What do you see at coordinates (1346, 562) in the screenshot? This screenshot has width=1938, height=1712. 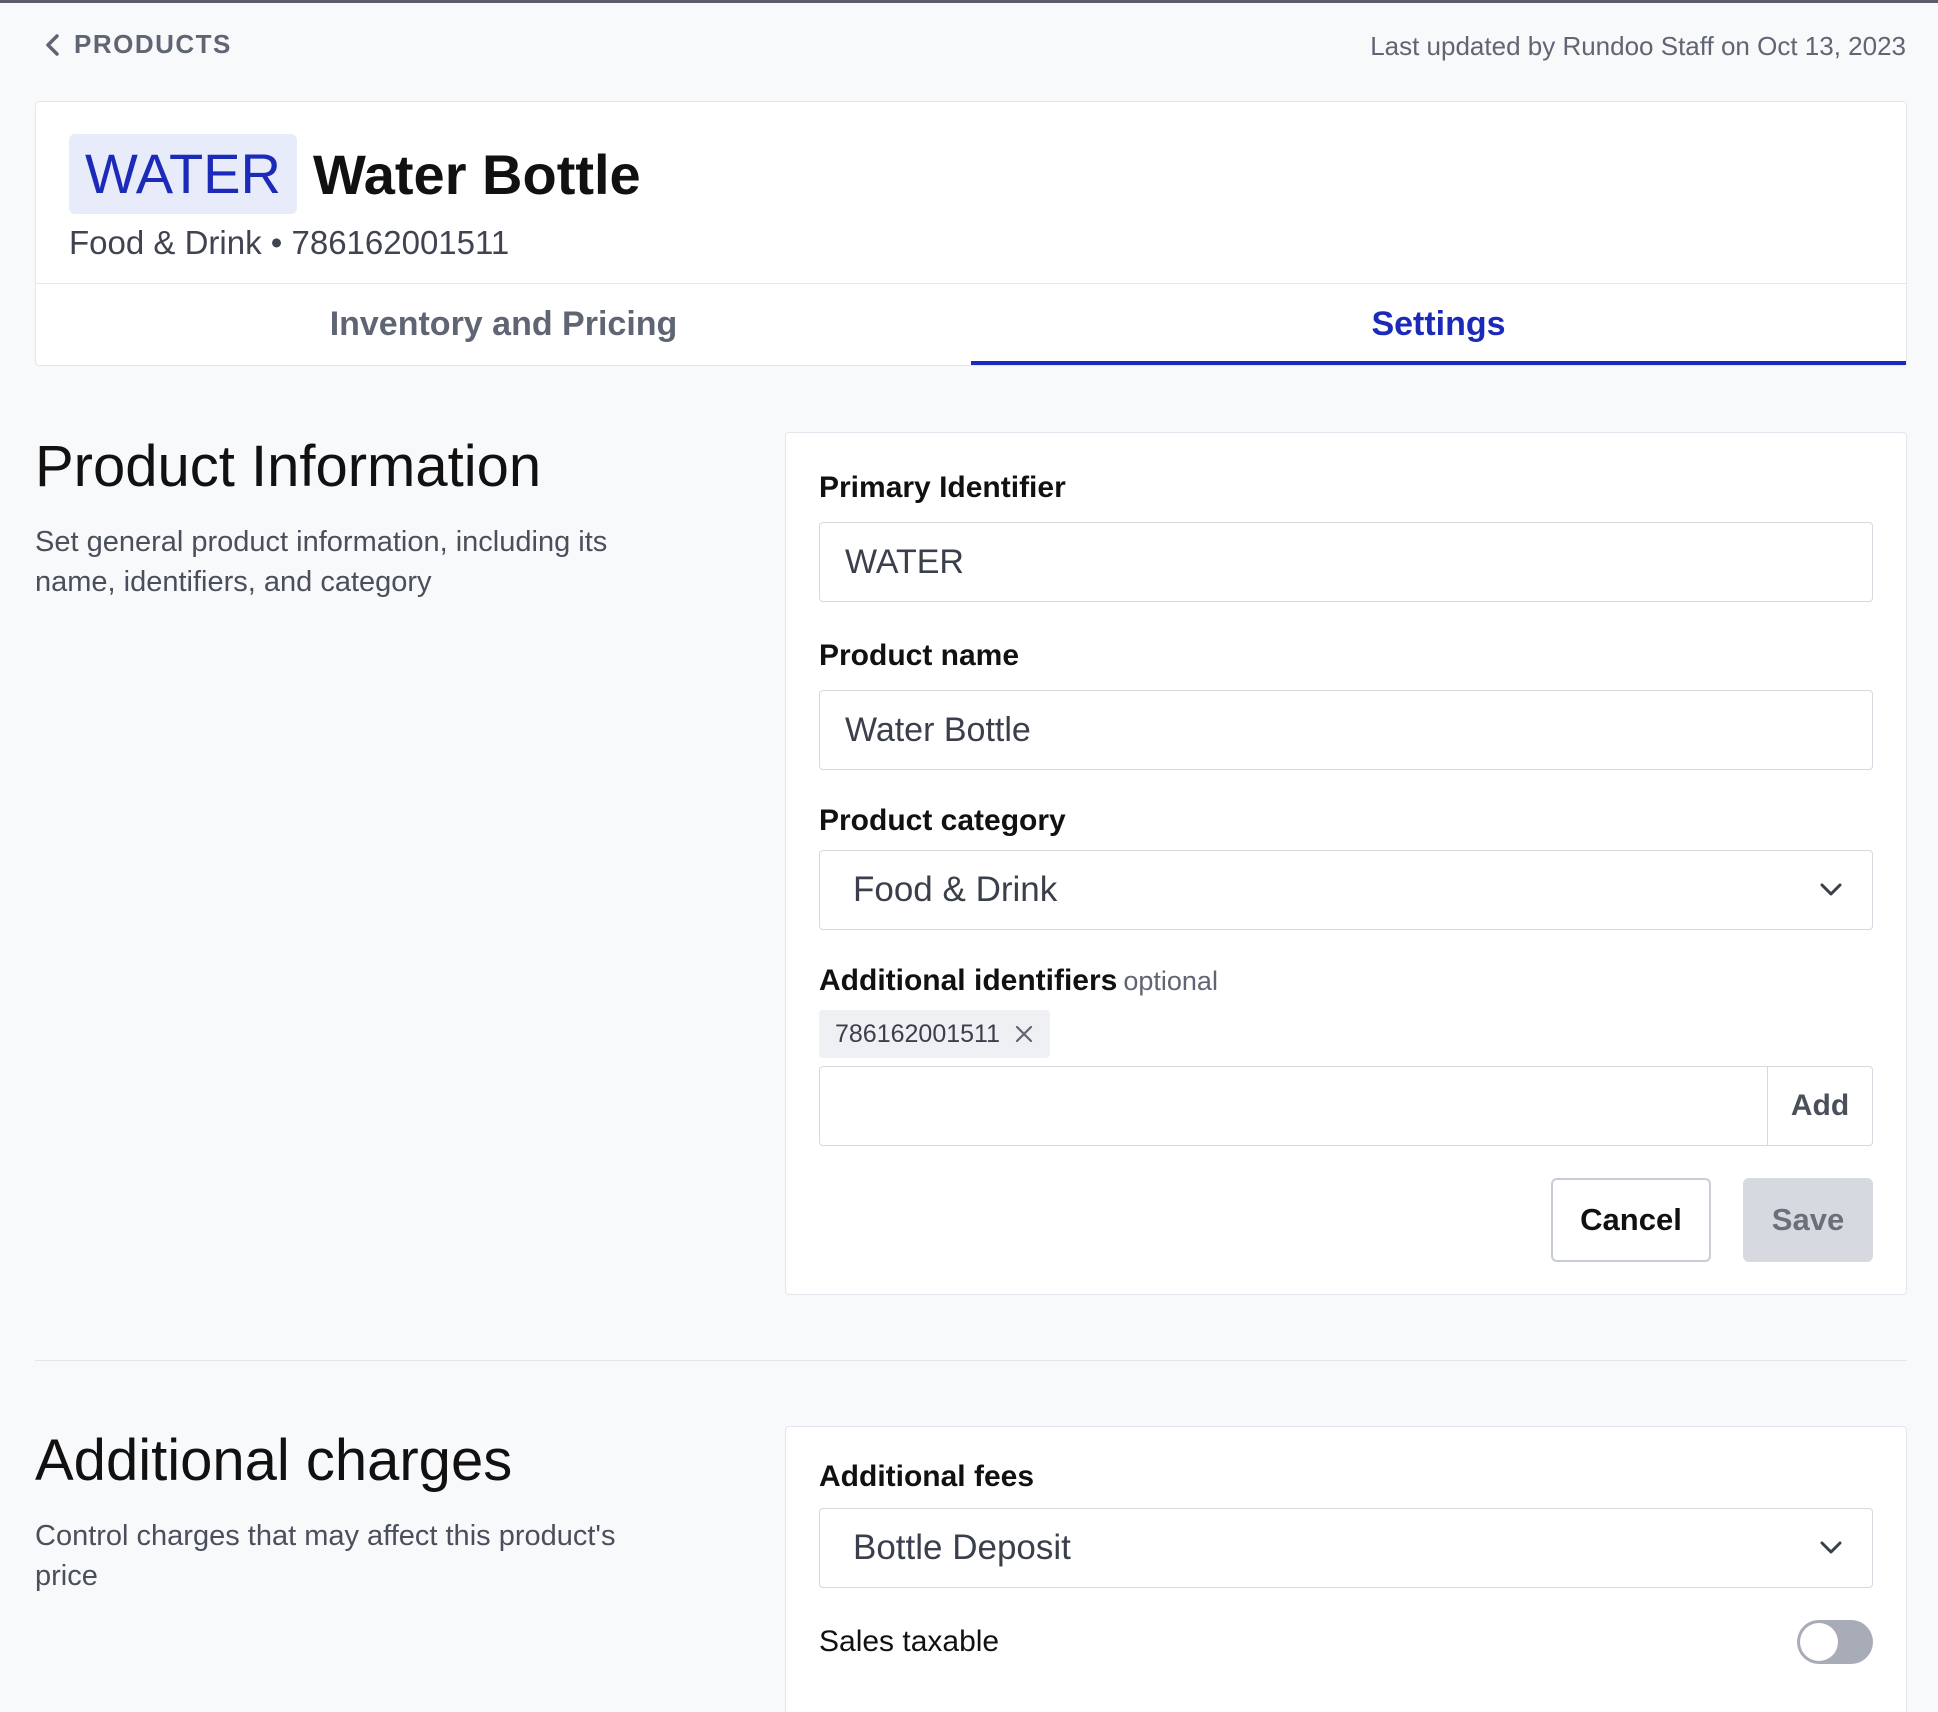 I see `primary-identifier-input` at bounding box center [1346, 562].